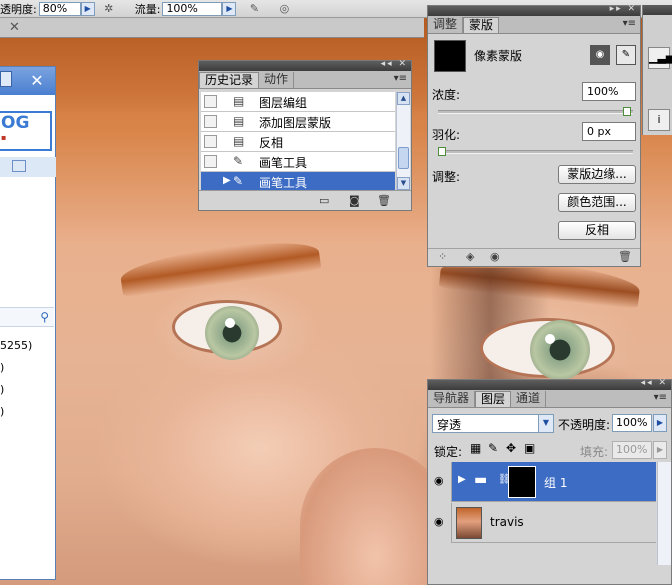 The width and height of the screenshot is (672, 585). Describe the element at coordinates (609, 131) in the screenshot. I see `feather-input: 0 px` at that location.